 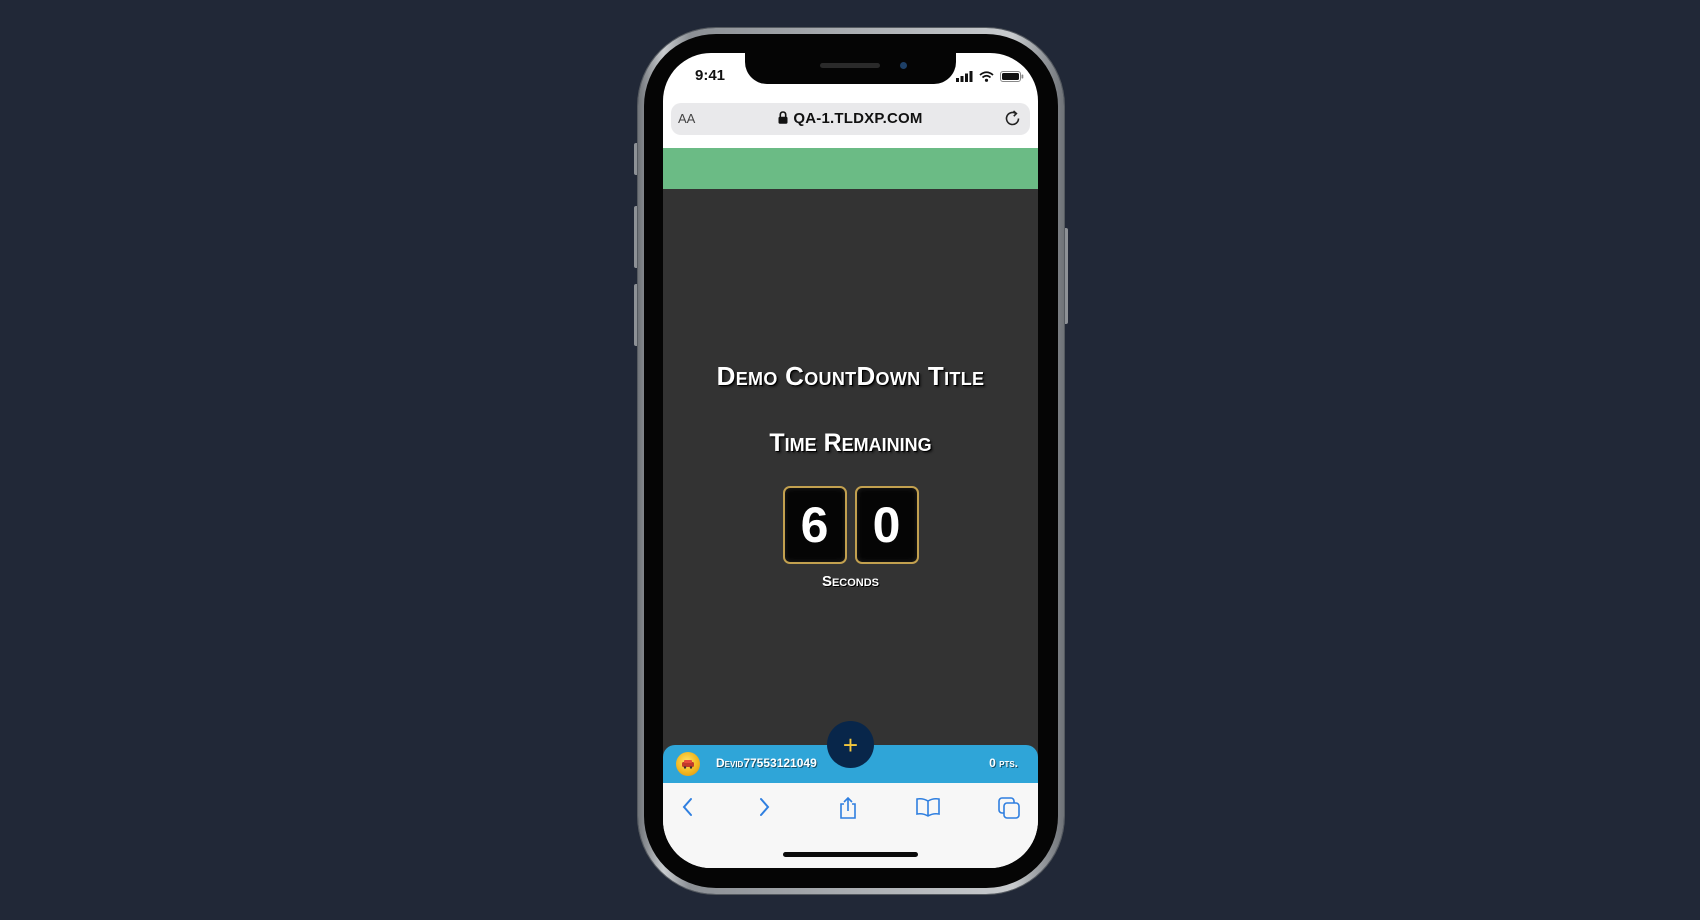 What do you see at coordinates (814, 525) in the screenshot?
I see `digit-tens: 6` at bounding box center [814, 525].